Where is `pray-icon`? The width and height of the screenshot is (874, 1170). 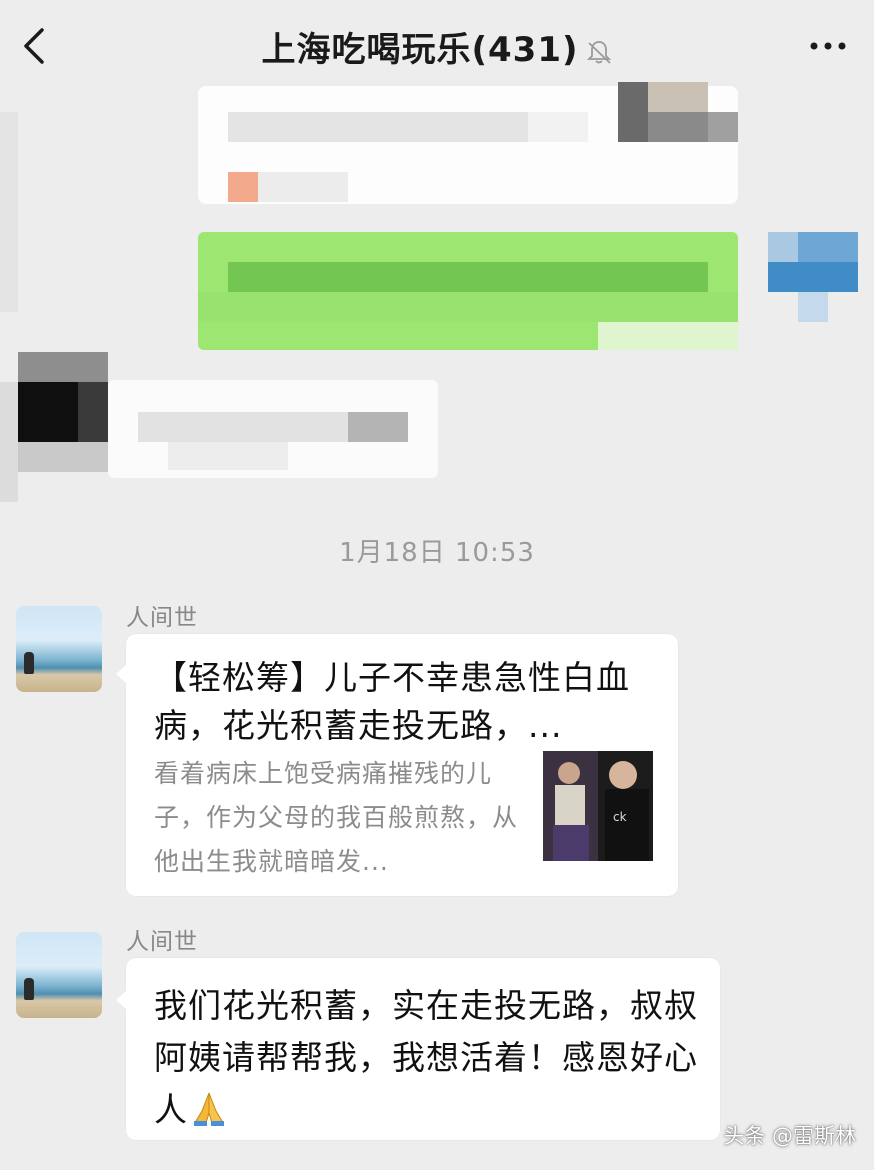
pray-icon is located at coordinates (209, 1109).